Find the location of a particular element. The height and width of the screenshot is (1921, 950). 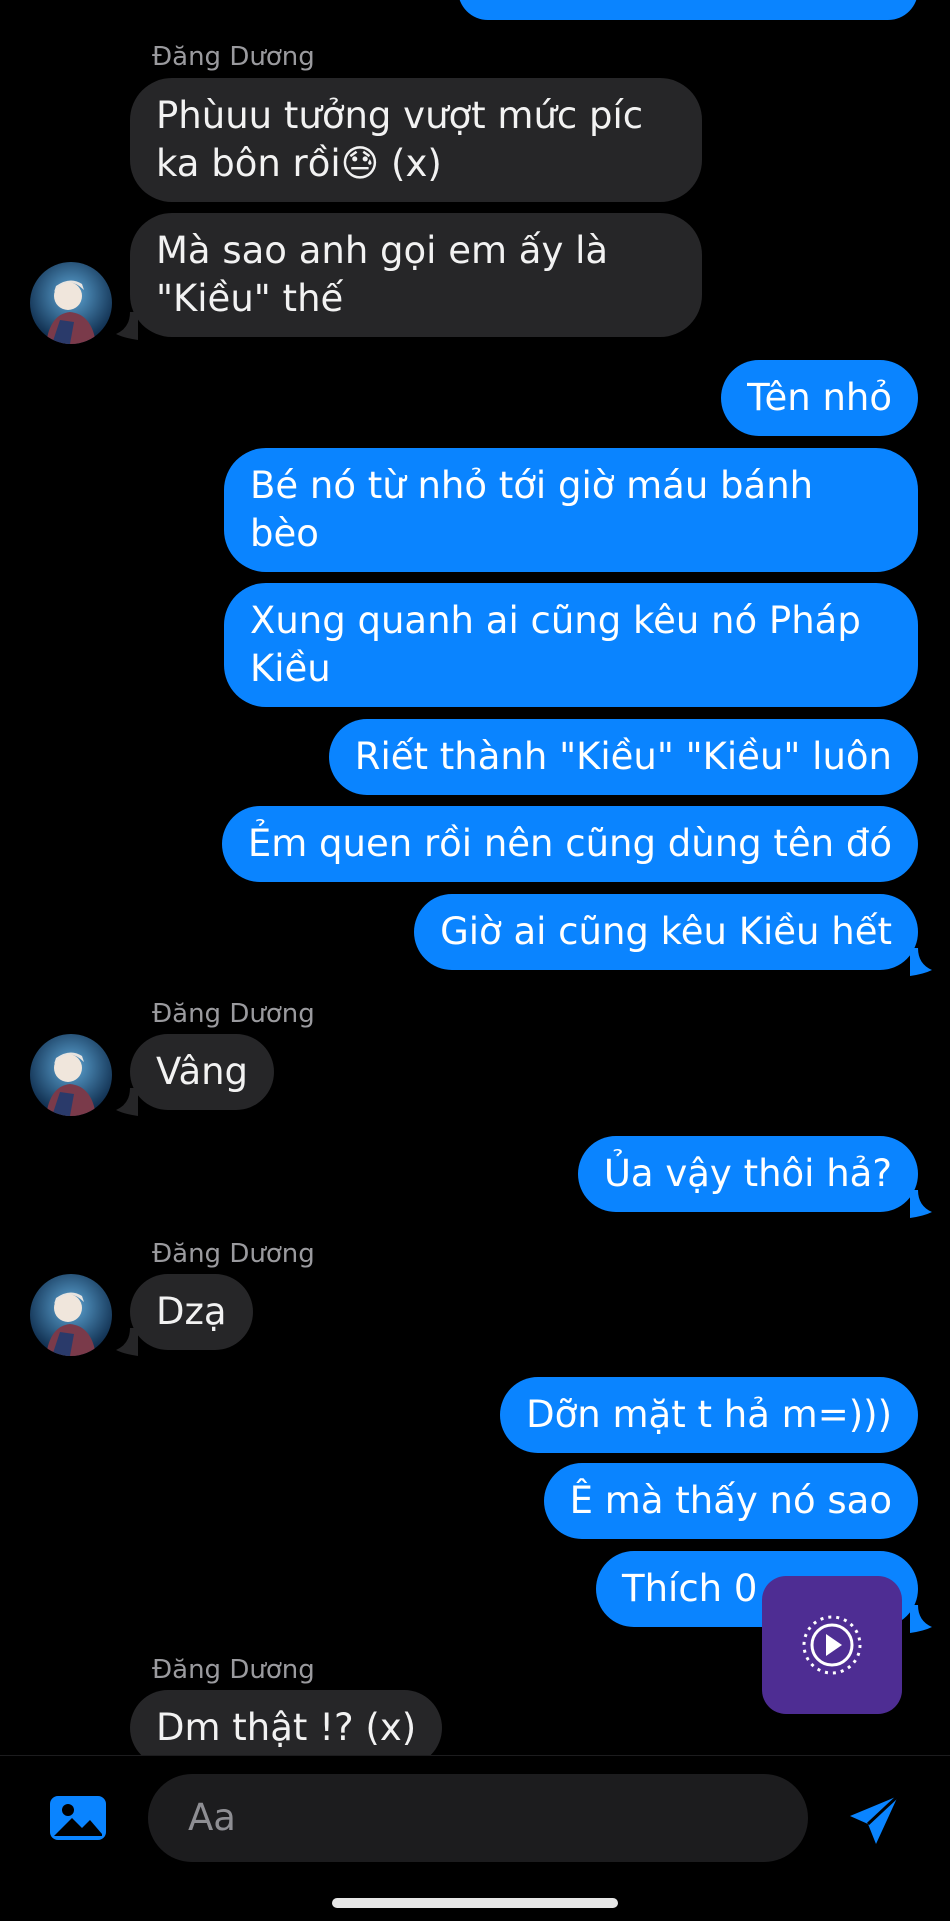

incoming-message: Phùuu tưởng vượt mức píc ka bôn rồi😓 (x) is located at coordinates (416, 140).